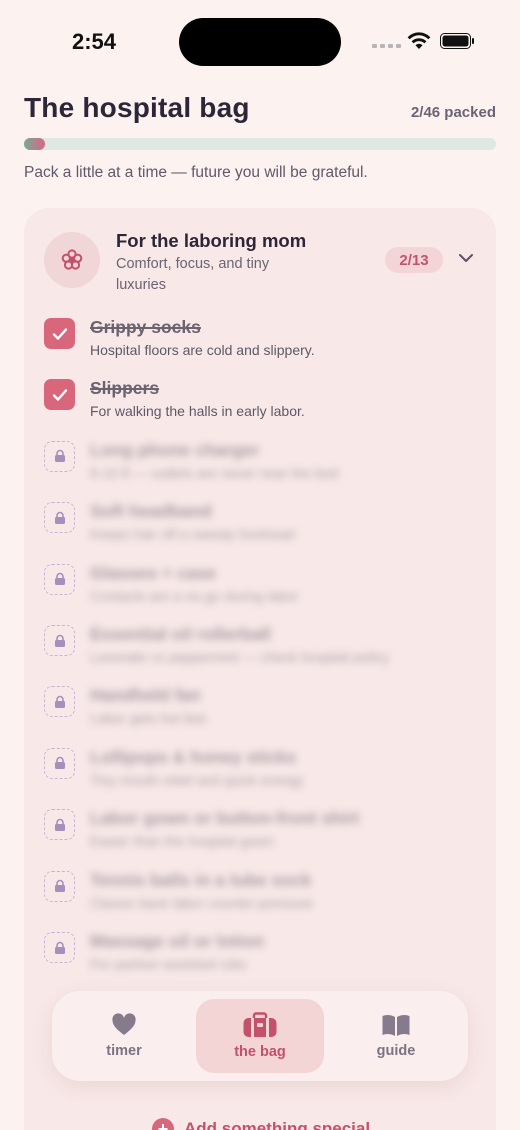 This screenshot has width=520, height=1130. What do you see at coordinates (192, 534) in the screenshot?
I see `item-description: Keeps hair off a sweaty forehead` at bounding box center [192, 534].